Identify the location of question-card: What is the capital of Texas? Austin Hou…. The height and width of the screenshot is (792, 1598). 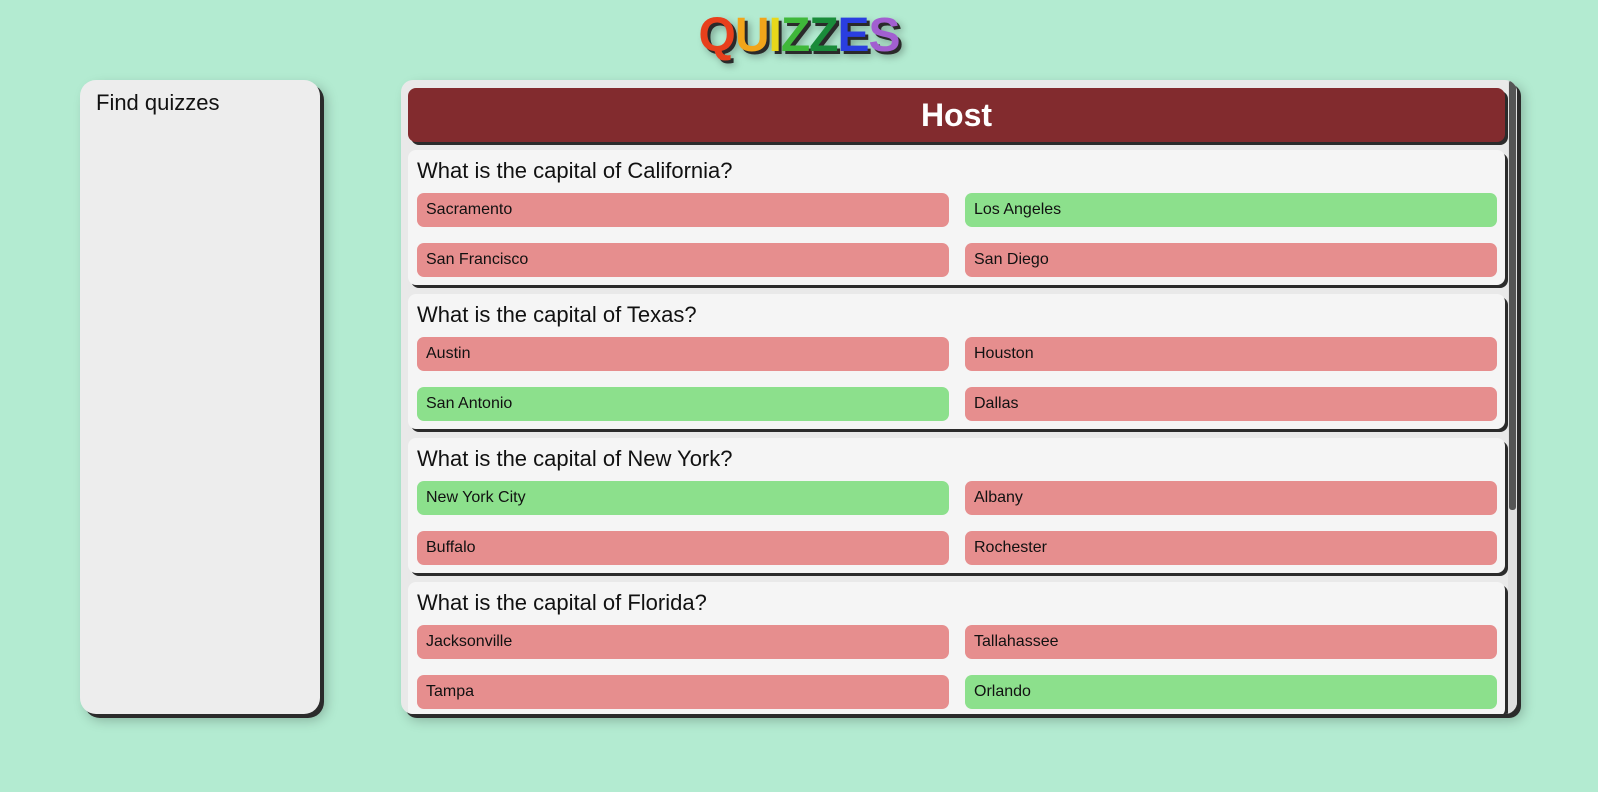
(956, 361).